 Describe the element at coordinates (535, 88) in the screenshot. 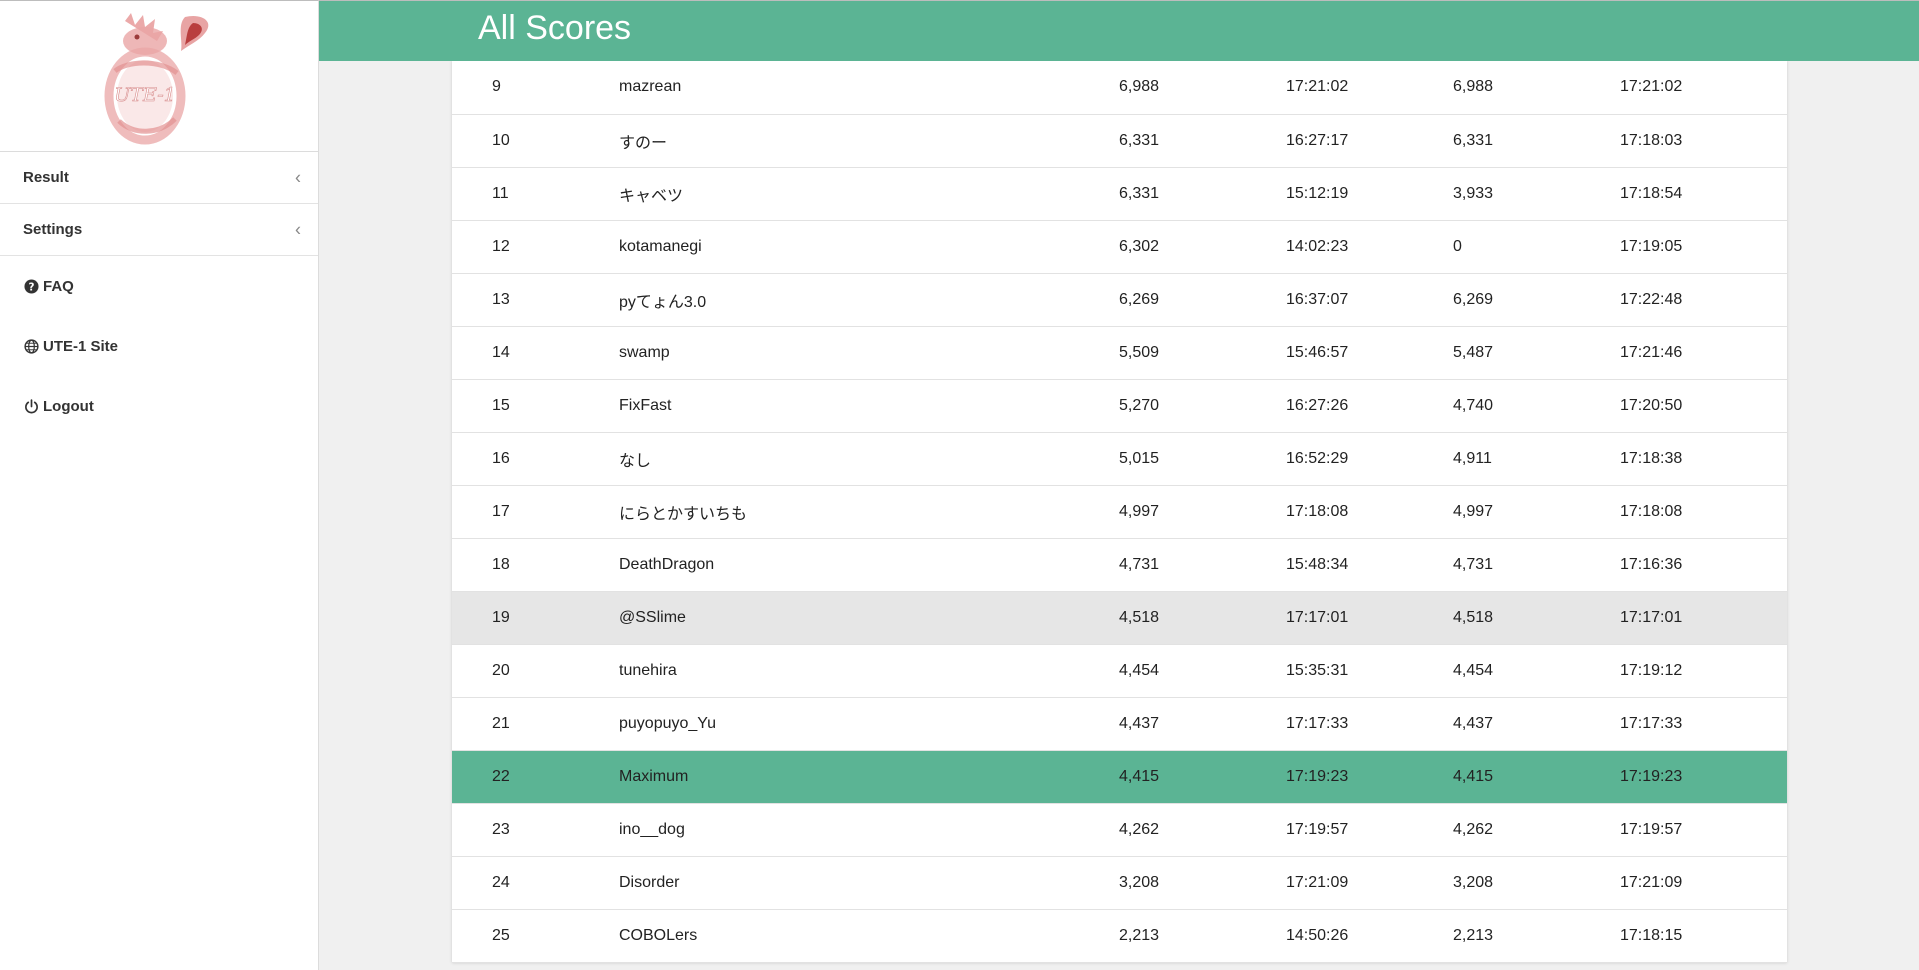

I see `rank-cell: 9` at that location.